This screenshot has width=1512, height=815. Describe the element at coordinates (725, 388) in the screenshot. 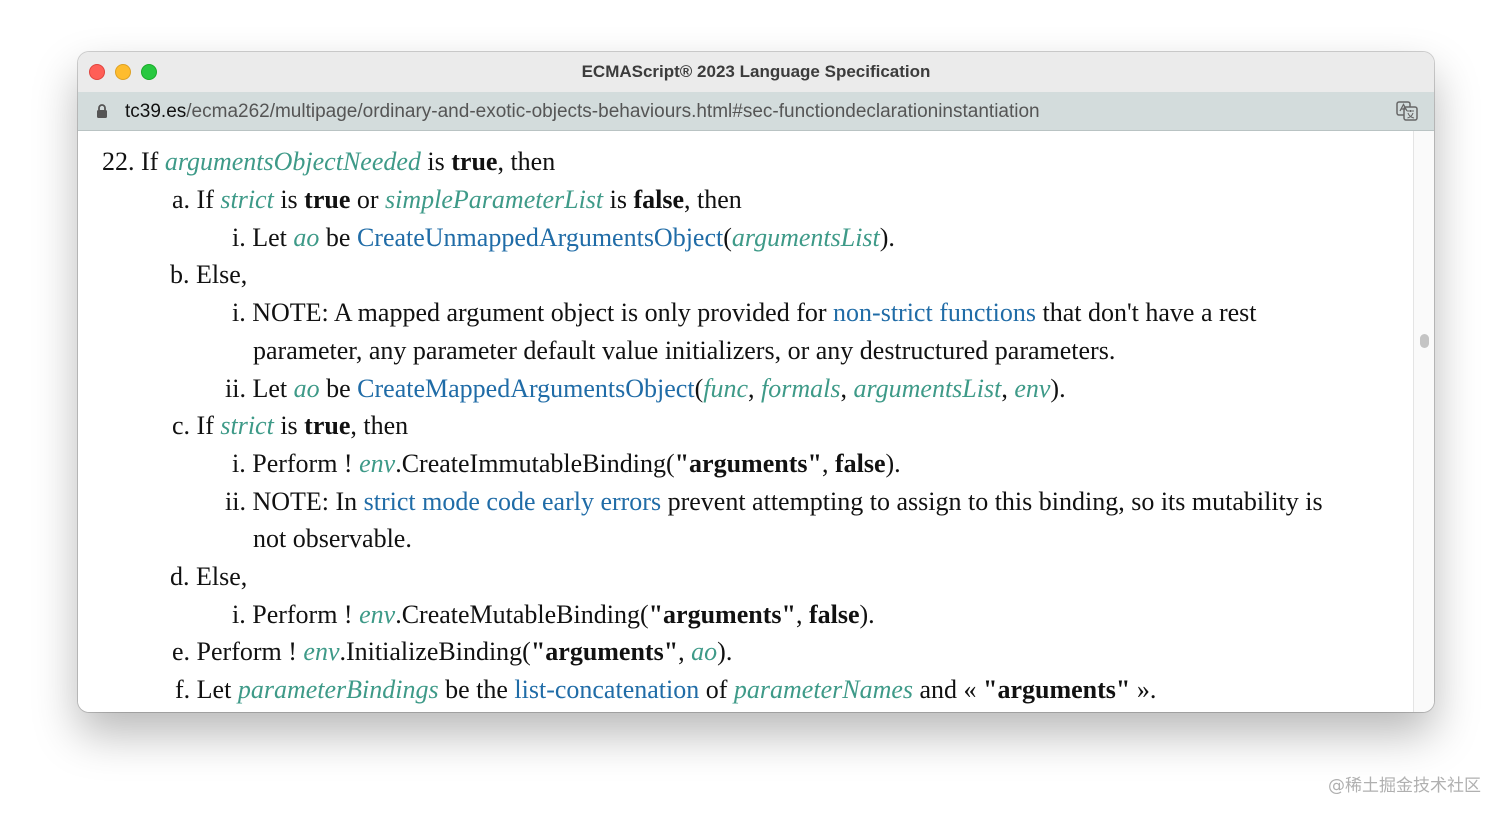

I see `var-func: func` at that location.